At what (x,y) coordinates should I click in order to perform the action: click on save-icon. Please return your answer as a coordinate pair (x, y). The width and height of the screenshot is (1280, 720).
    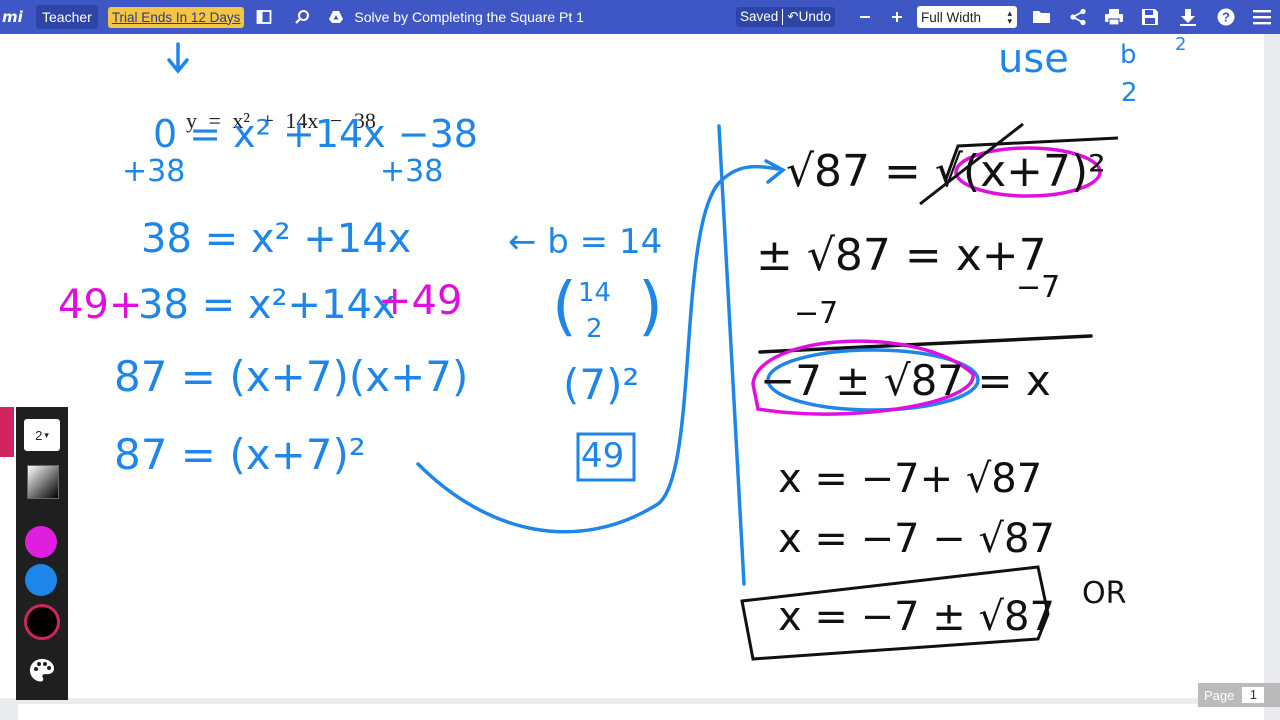
    Looking at the image, I should click on (1150, 17).